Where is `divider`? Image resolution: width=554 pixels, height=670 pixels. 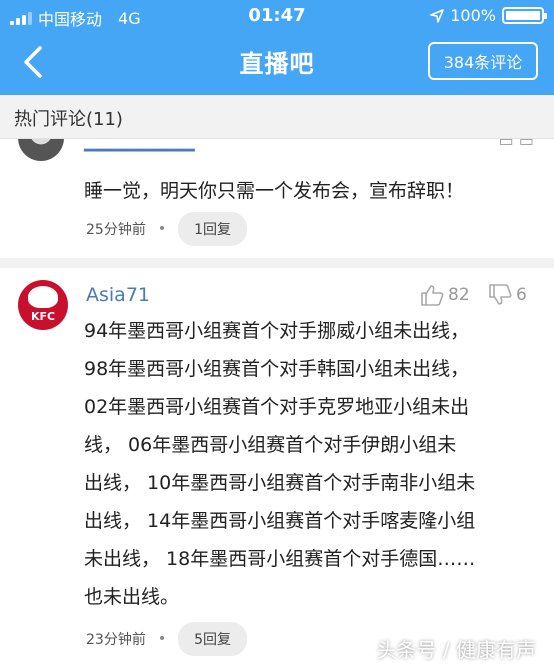
divider is located at coordinates (277, 263).